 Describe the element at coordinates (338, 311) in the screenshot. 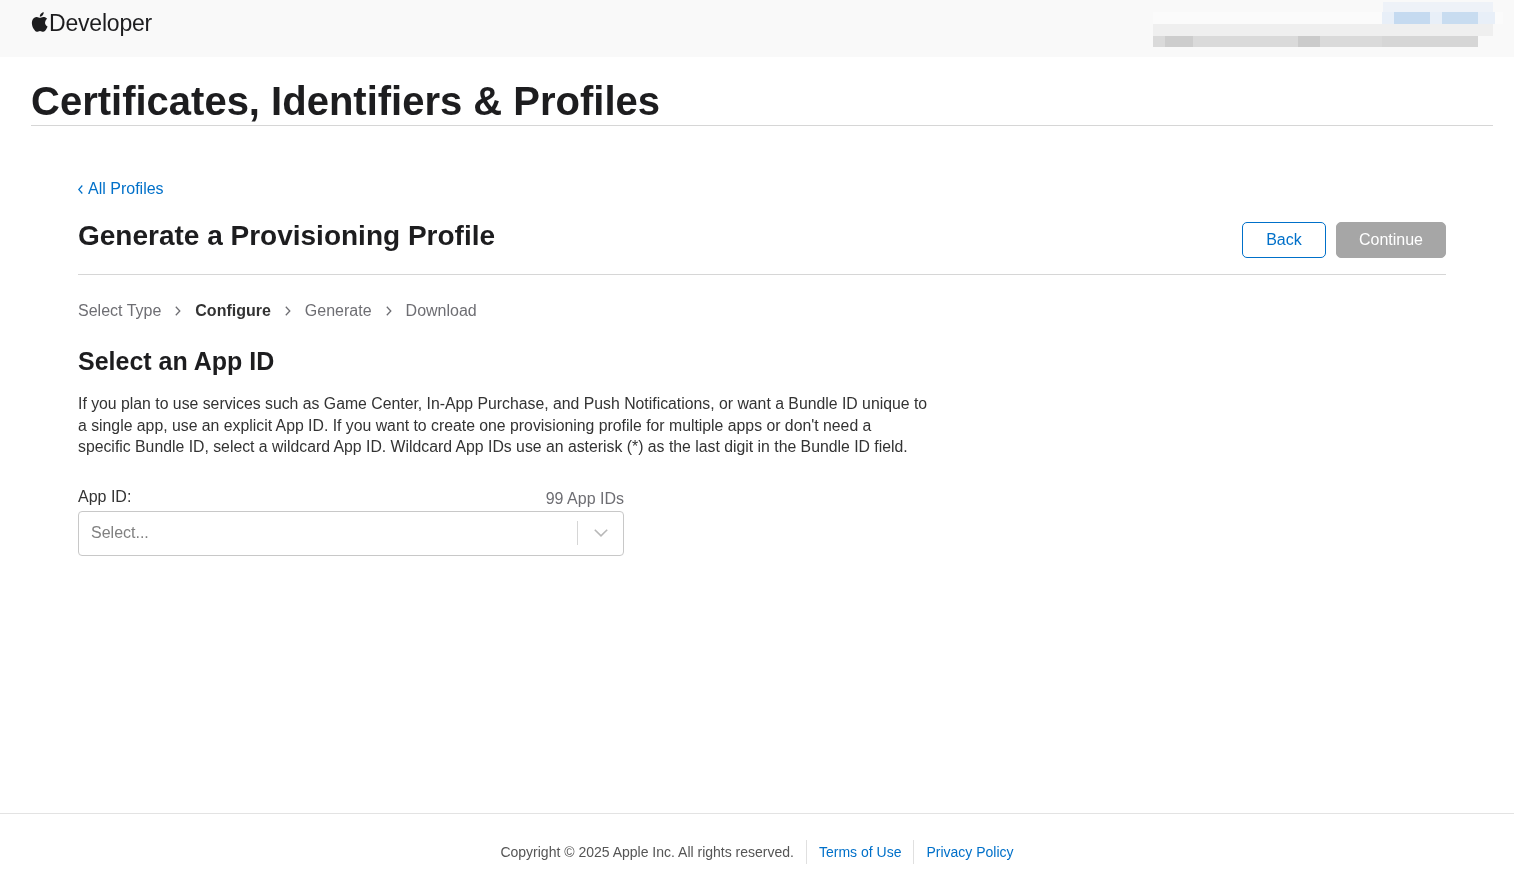

I see `step-label: Generate` at that location.